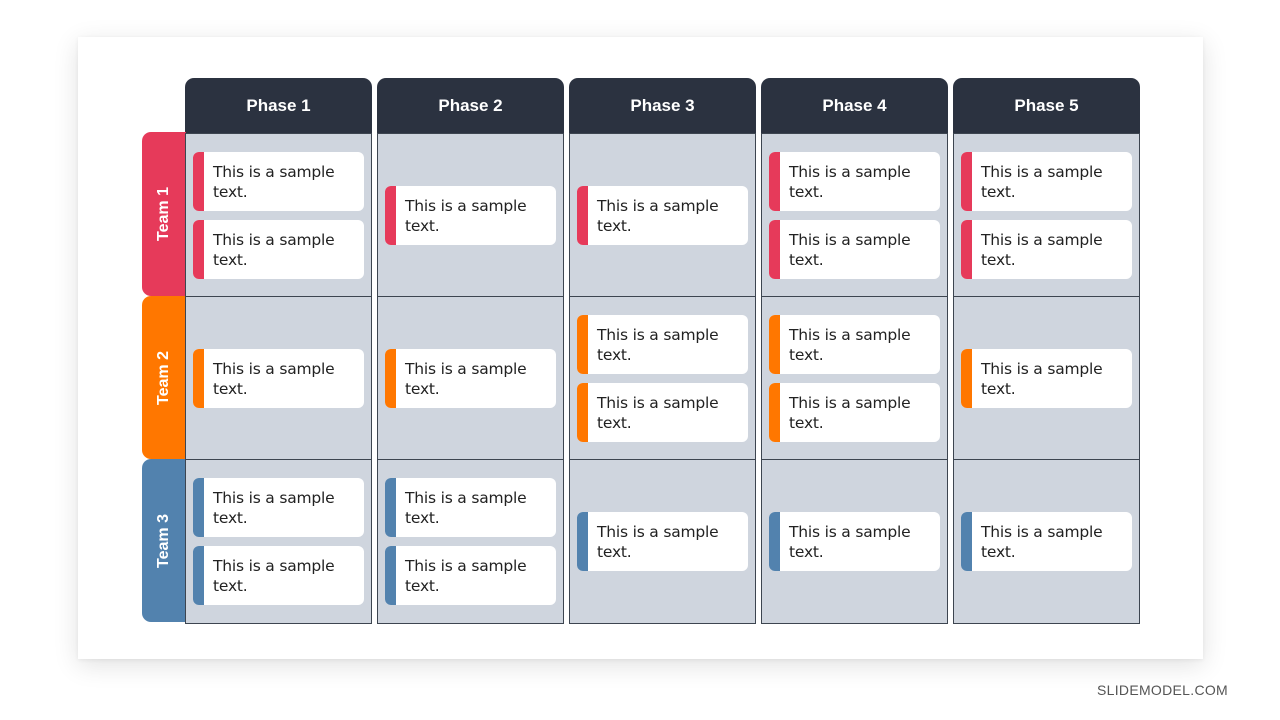 The width and height of the screenshot is (1280, 720). Describe the element at coordinates (470, 106) in the screenshot. I see `phase-header-2: Phase 2` at that location.